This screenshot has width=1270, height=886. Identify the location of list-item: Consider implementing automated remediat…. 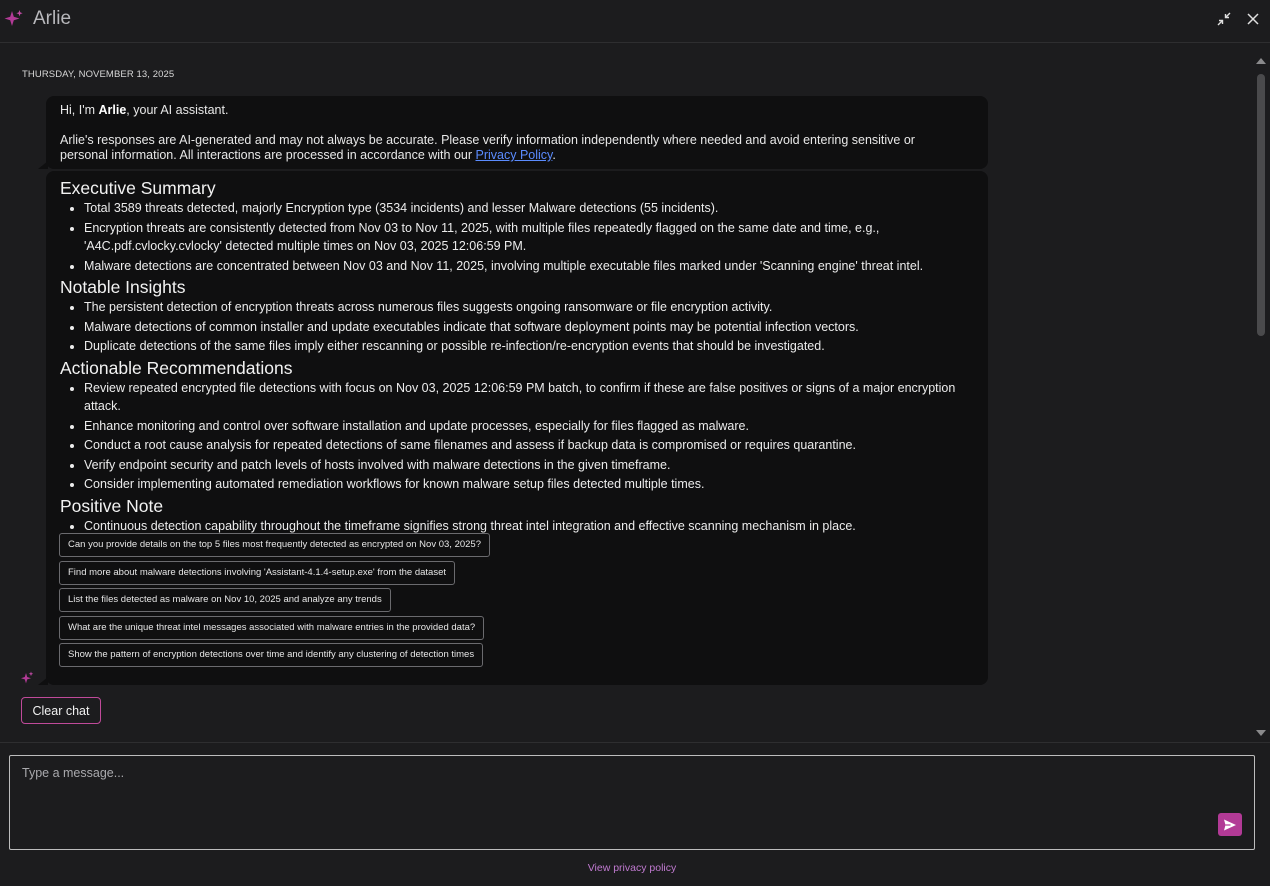
(532, 484).